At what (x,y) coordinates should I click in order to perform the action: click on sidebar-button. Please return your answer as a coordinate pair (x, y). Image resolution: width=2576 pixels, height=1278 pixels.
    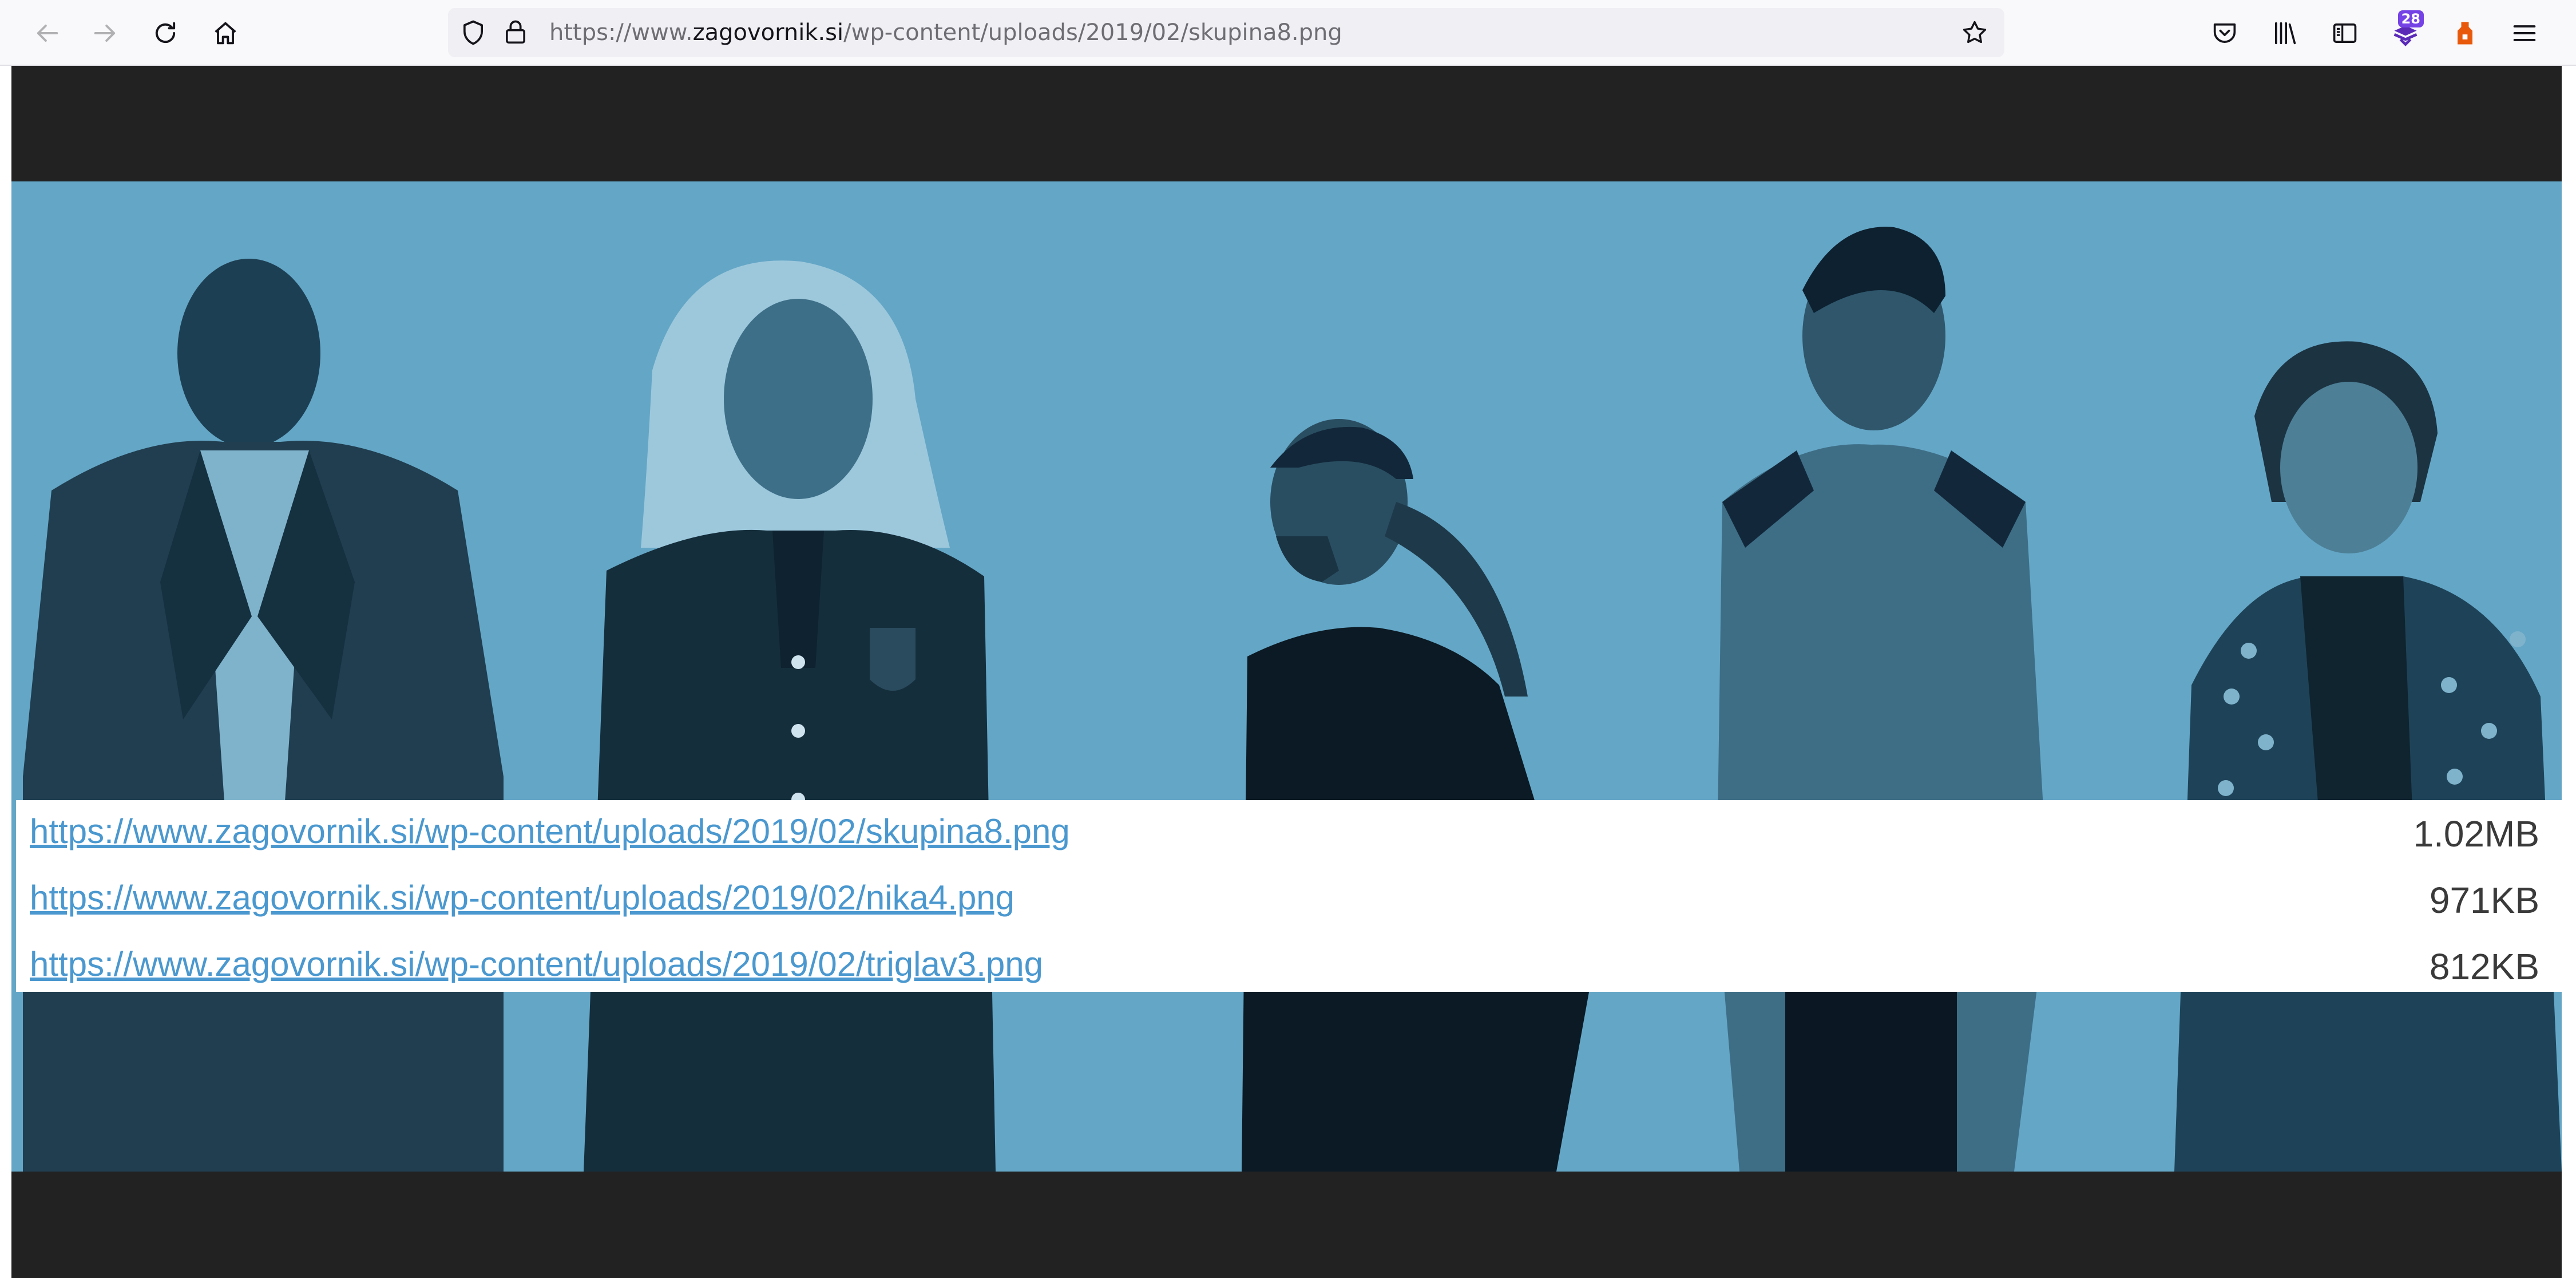
    Looking at the image, I should click on (2344, 33).